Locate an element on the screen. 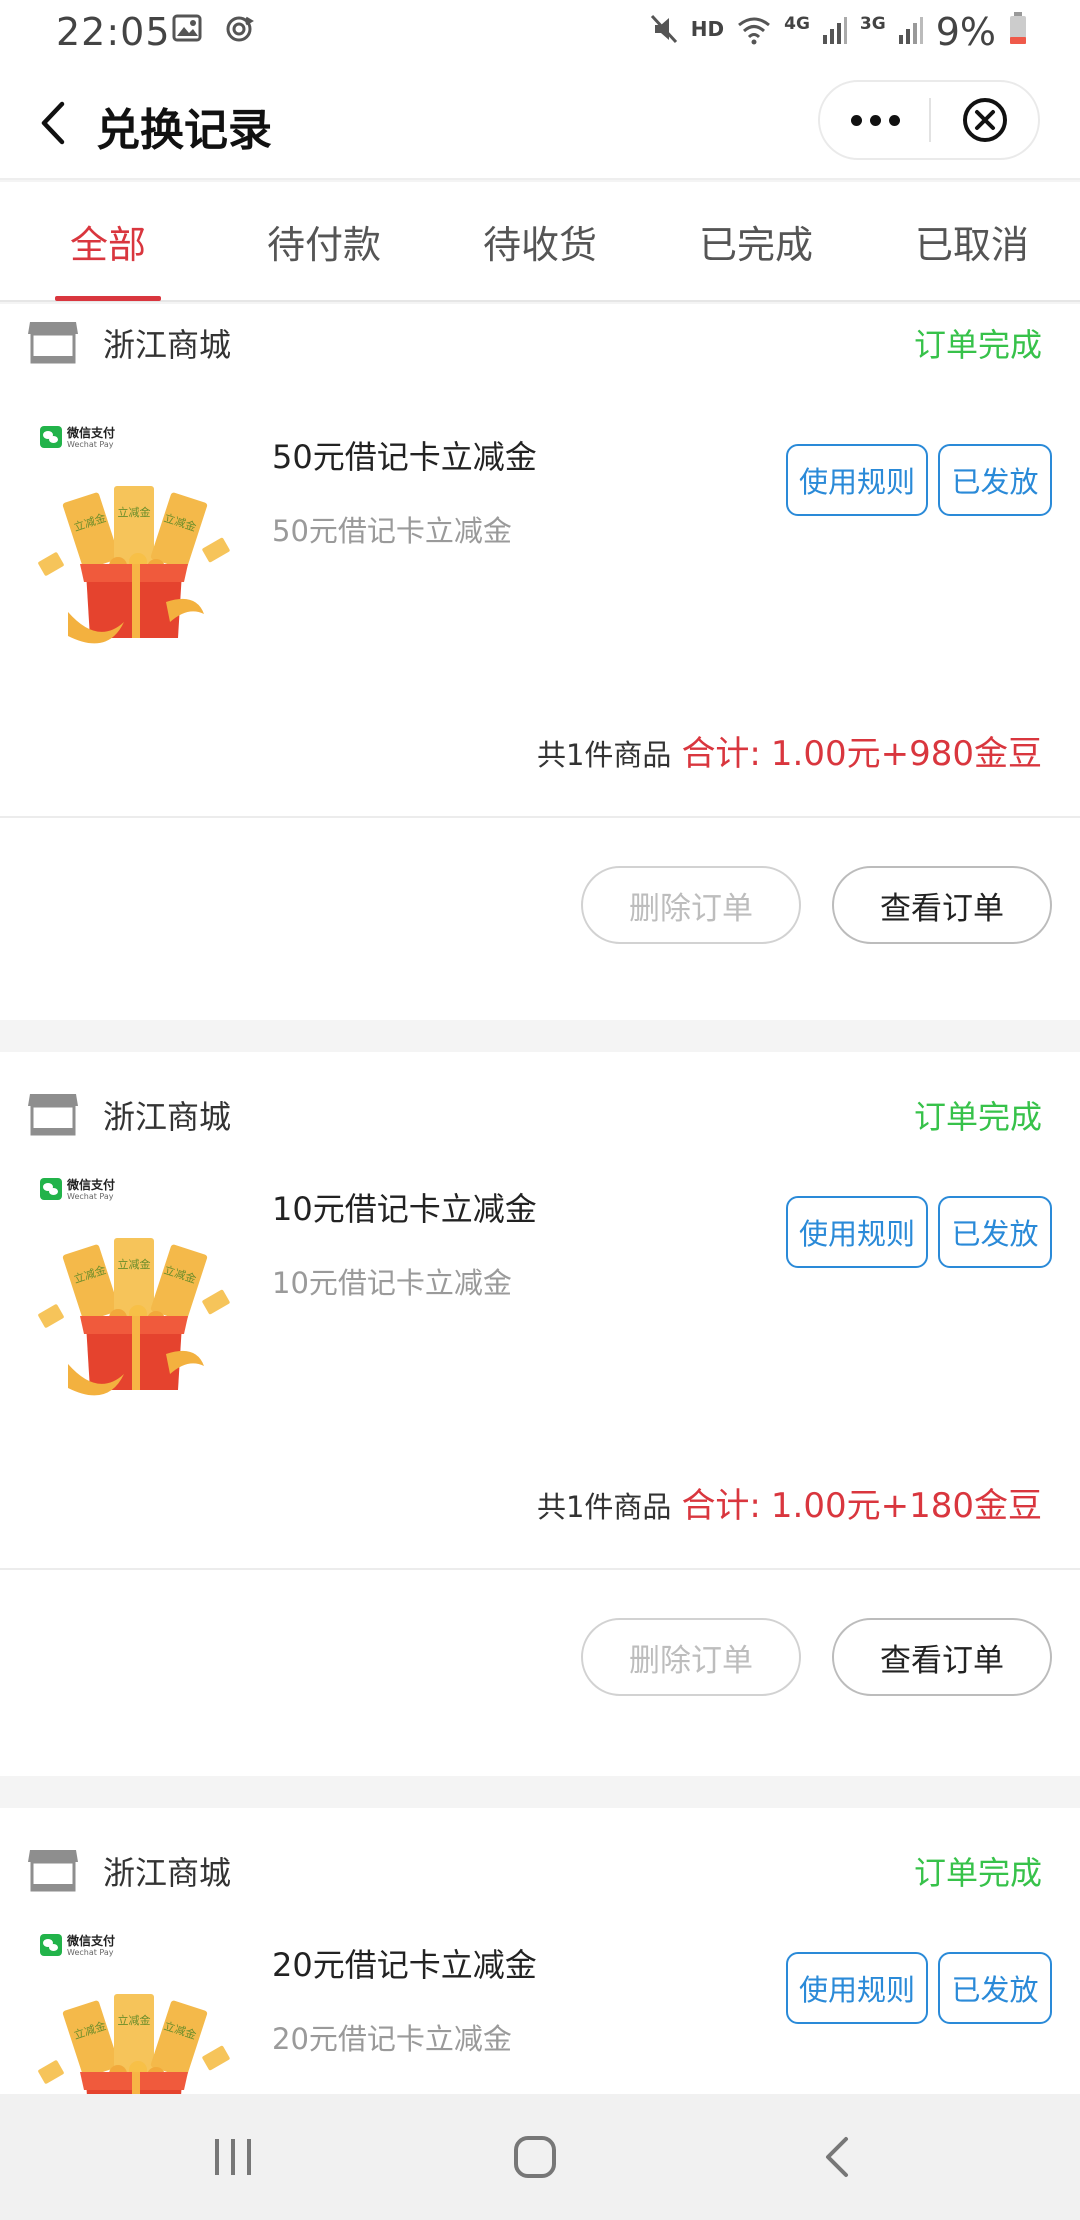  recent-apps-icon is located at coordinates (233, 2157).